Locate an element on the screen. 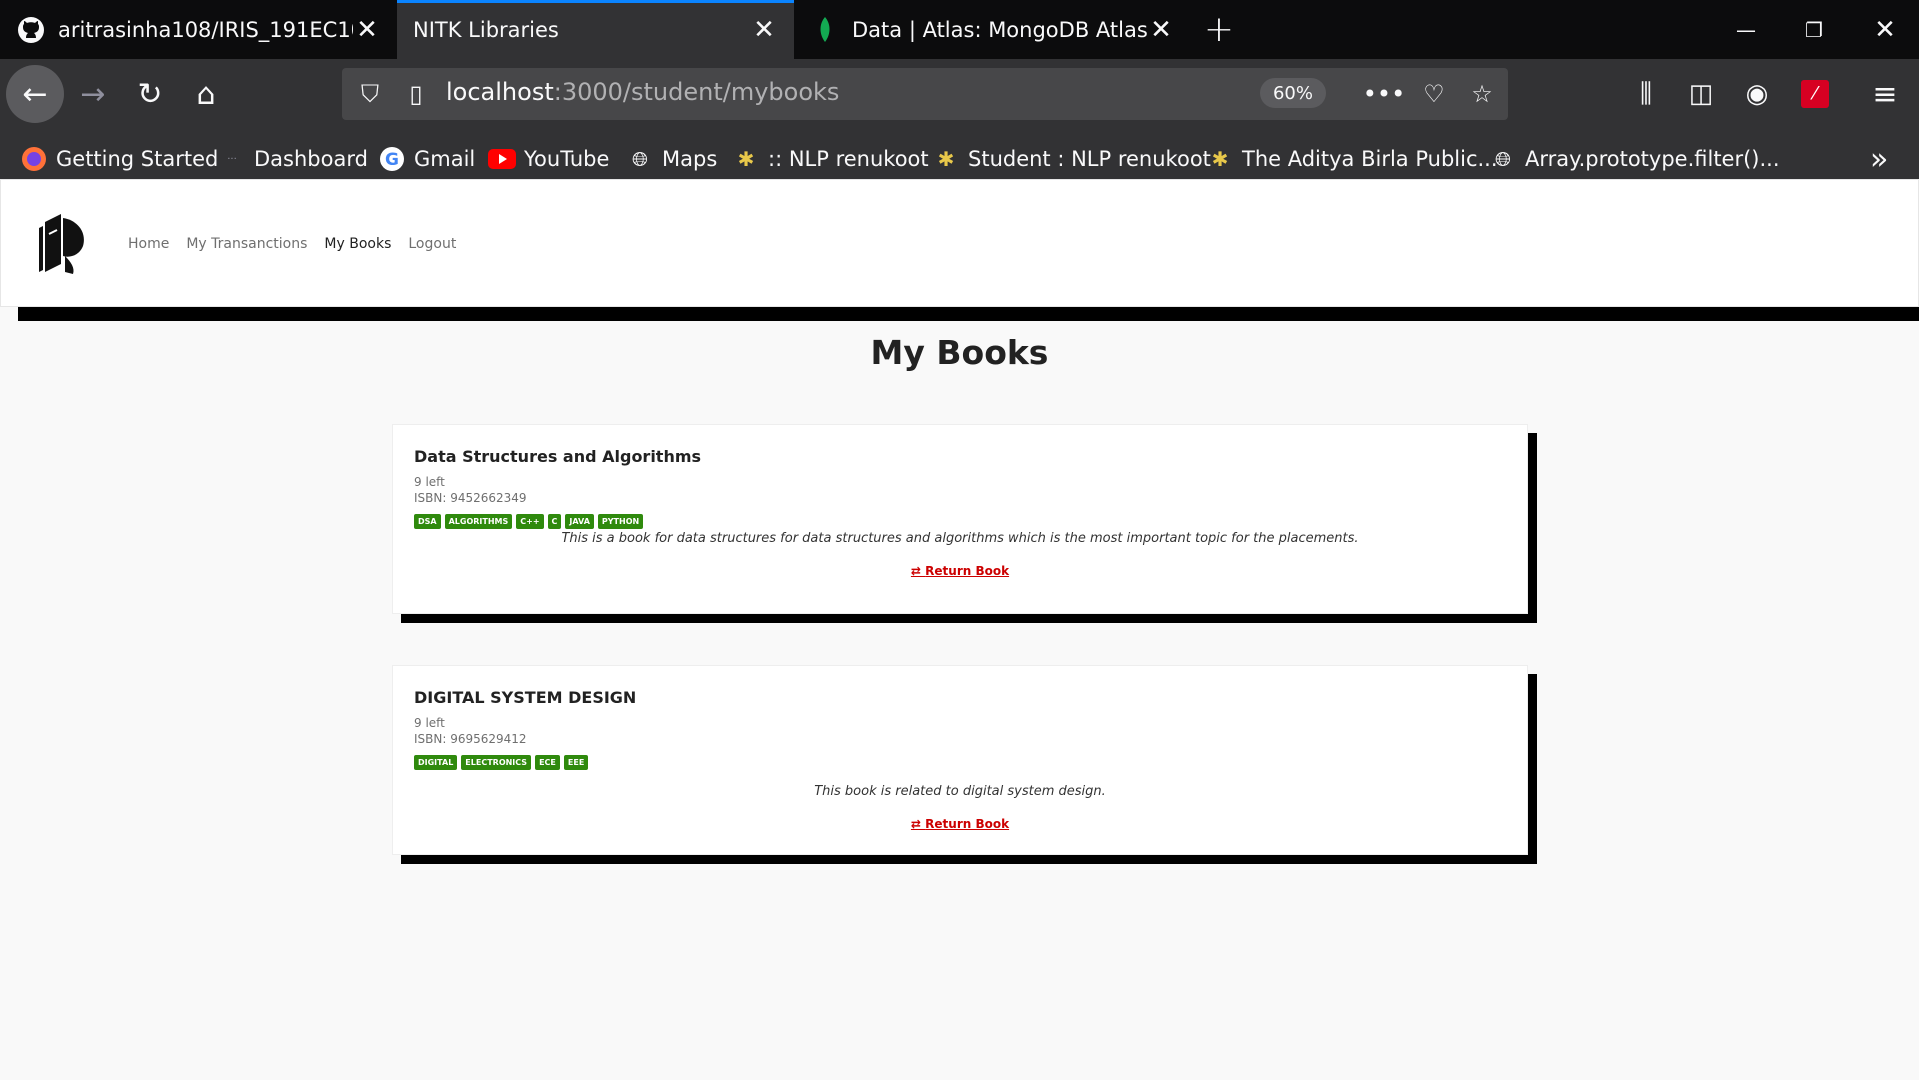 Image resolution: width=1919 pixels, height=1080 pixels. google-icon: G is located at coordinates (392, 159).